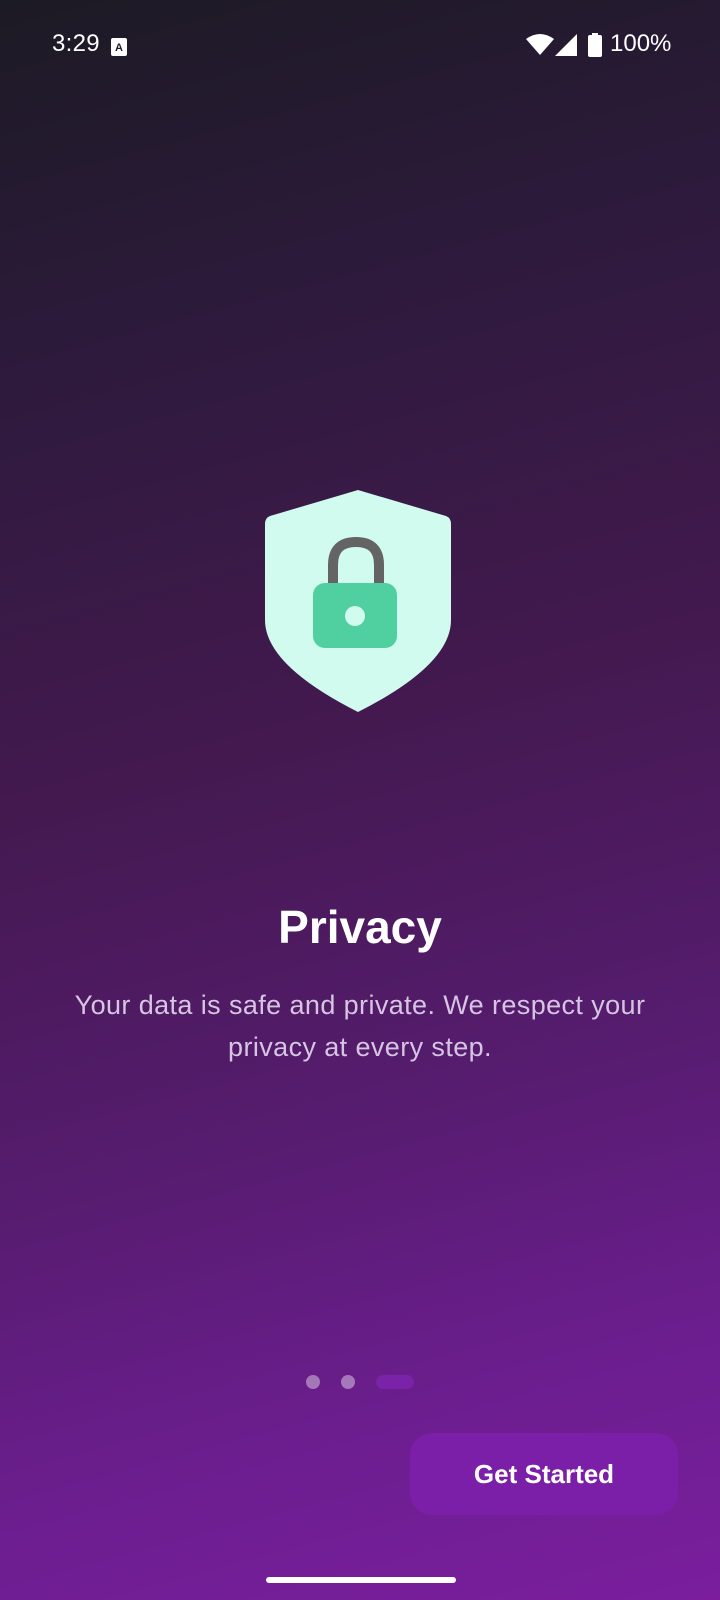 This screenshot has width=720, height=1600. Describe the element at coordinates (544, 1474) in the screenshot. I see `get-started-button: Get Started` at that location.